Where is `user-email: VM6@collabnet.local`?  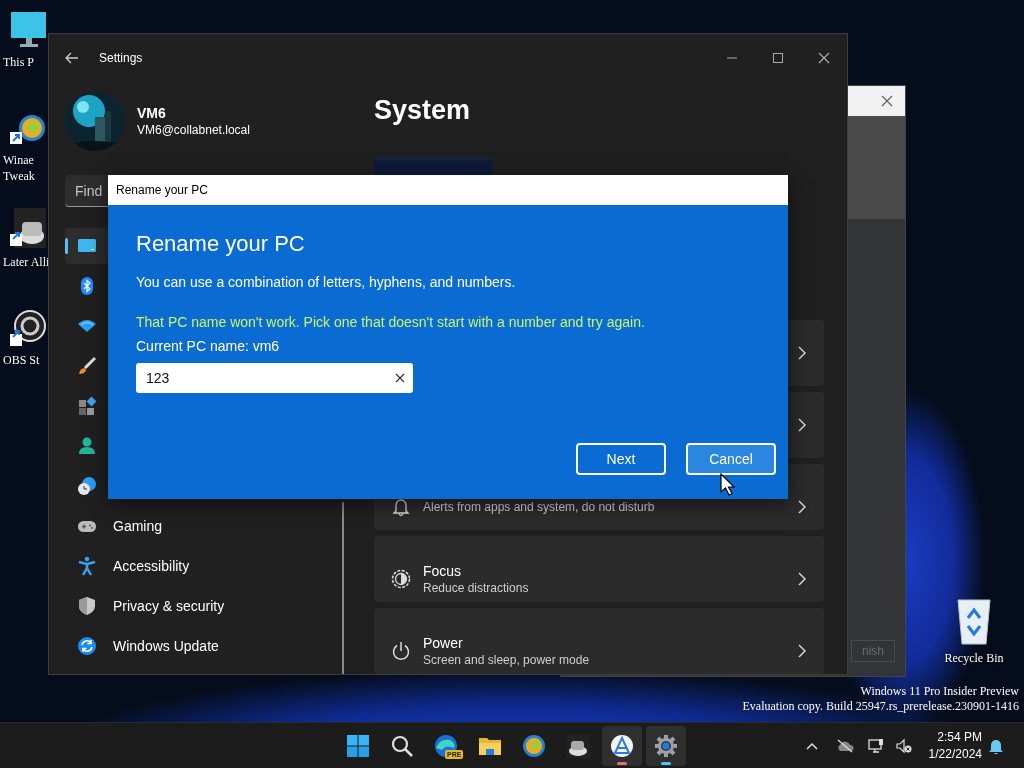 user-email: VM6@collabnet.local is located at coordinates (193, 130).